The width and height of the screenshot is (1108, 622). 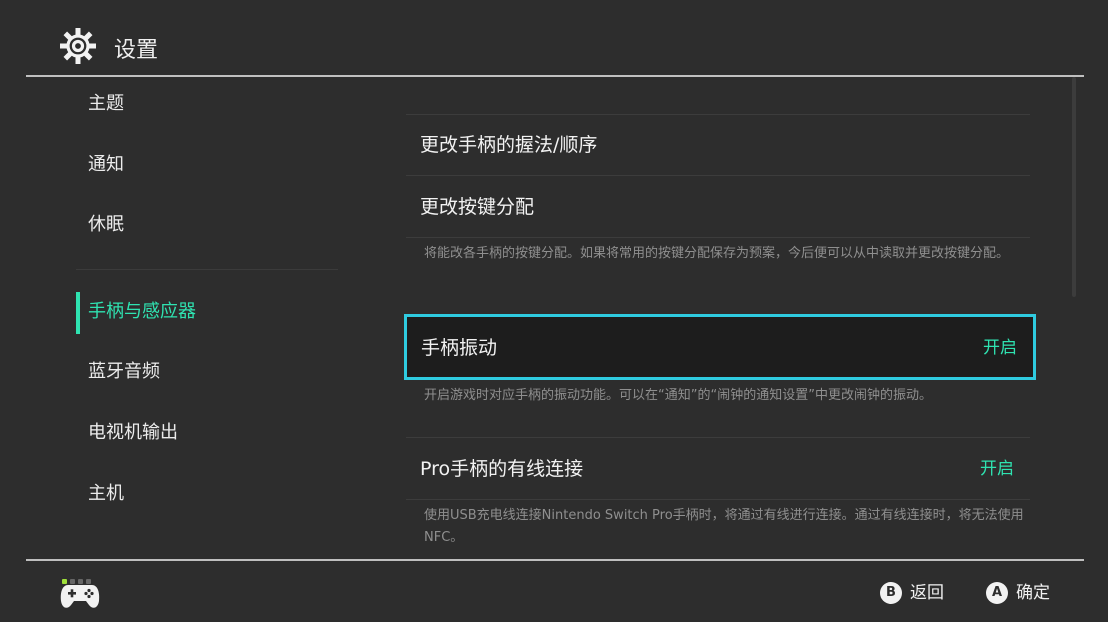 I want to click on back-button: B 返回, so click(x=912, y=593).